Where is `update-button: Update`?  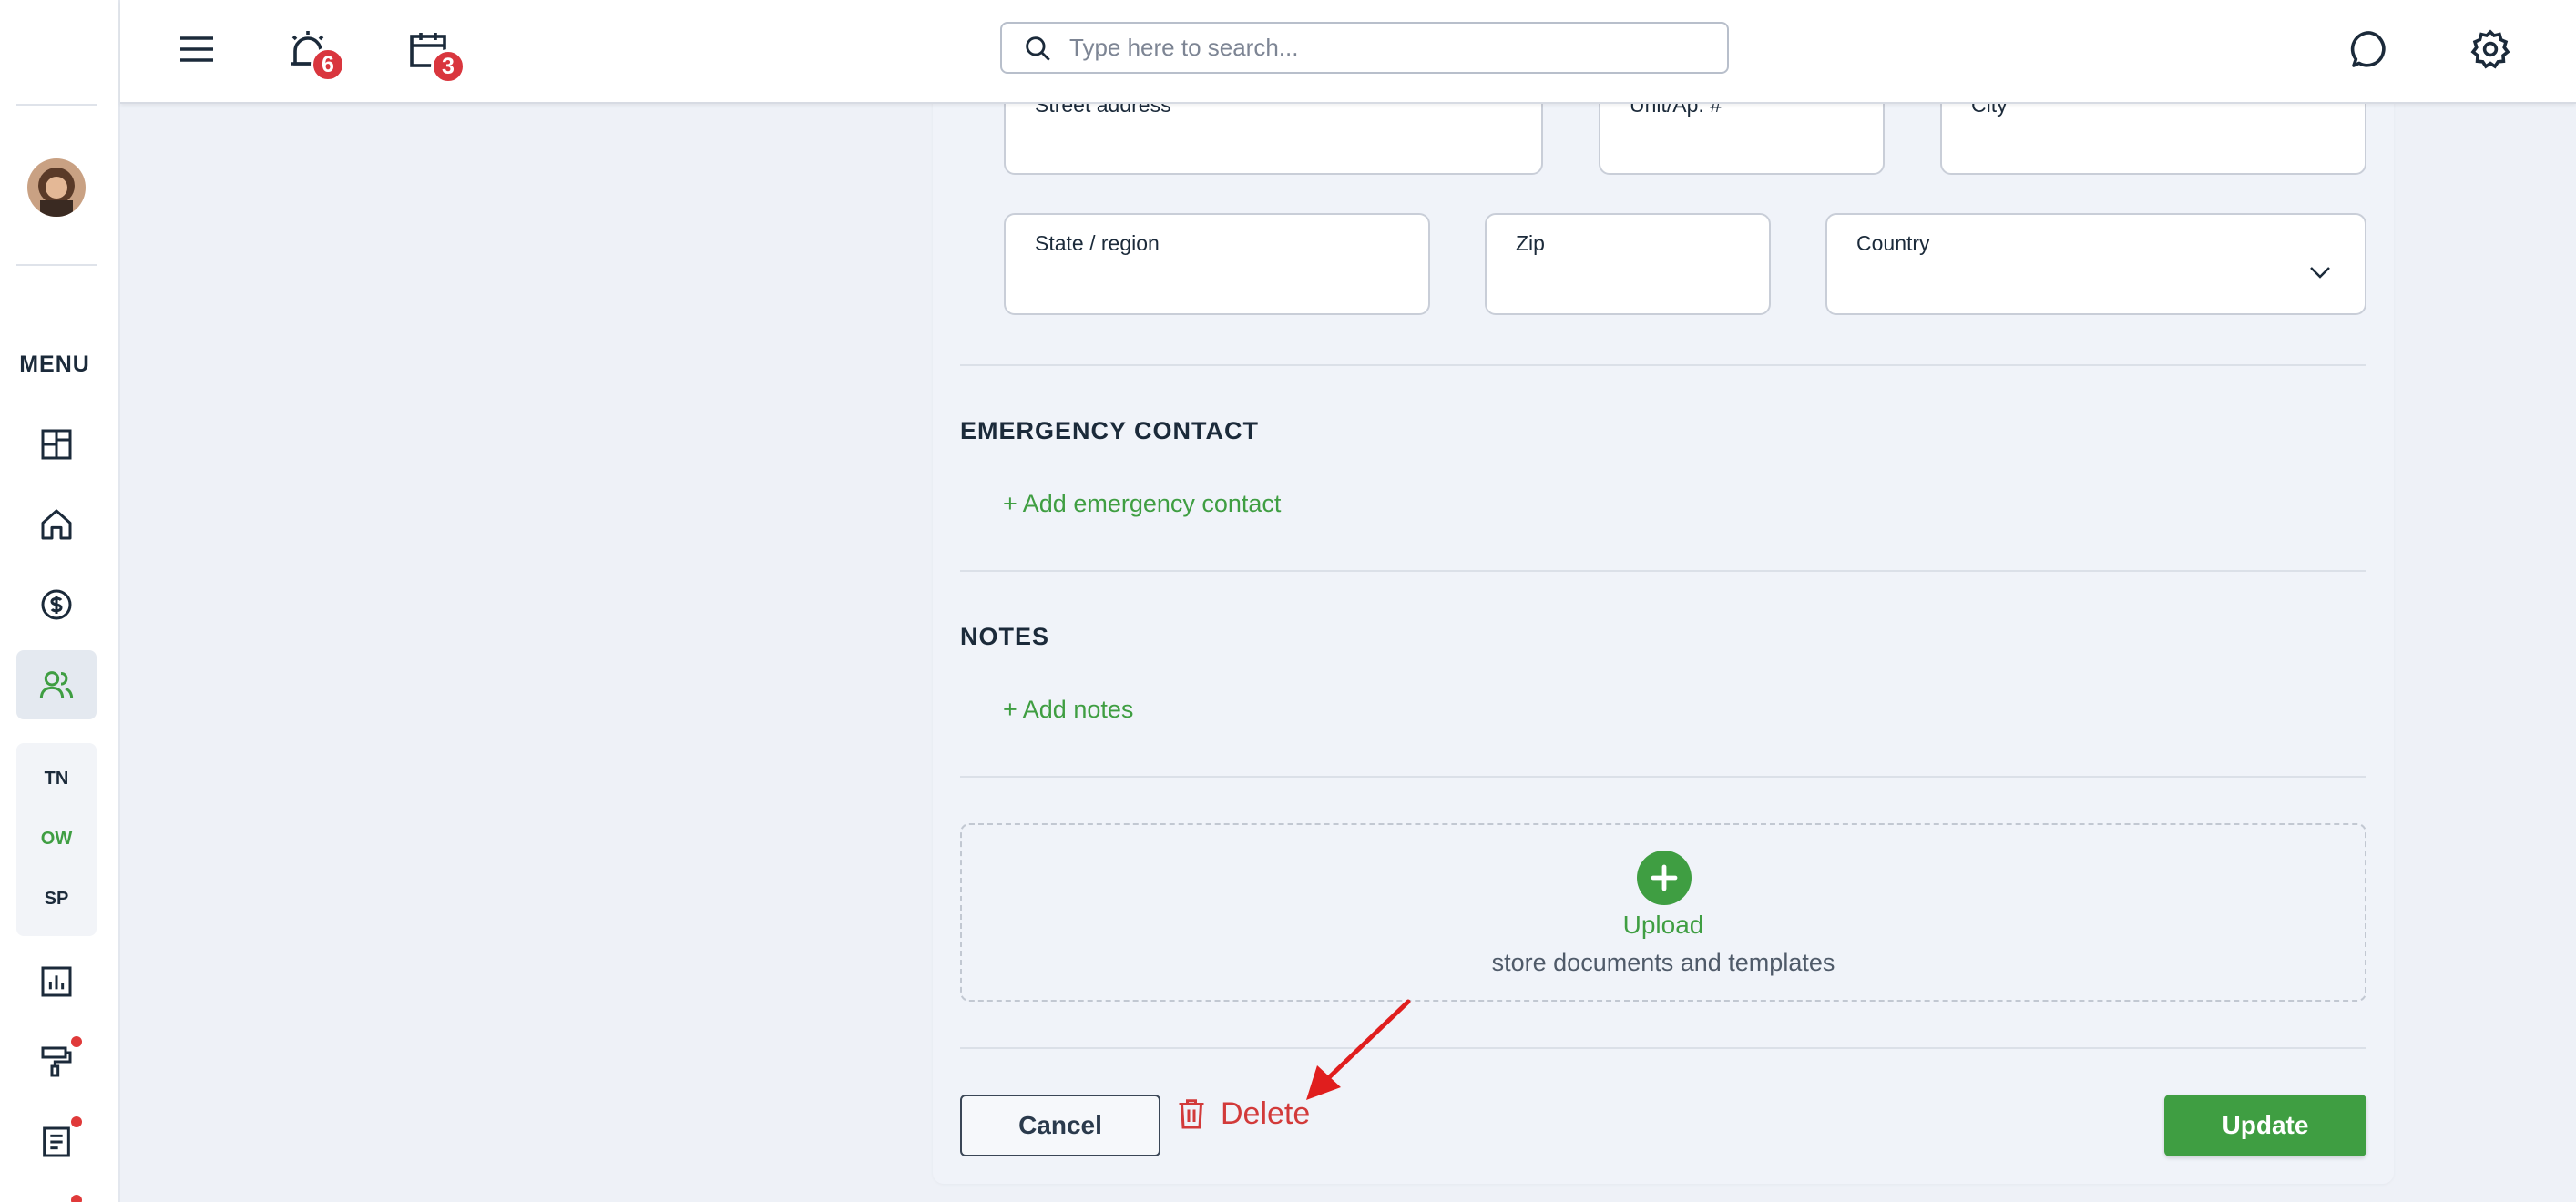
update-button: Update is located at coordinates (2265, 1125).